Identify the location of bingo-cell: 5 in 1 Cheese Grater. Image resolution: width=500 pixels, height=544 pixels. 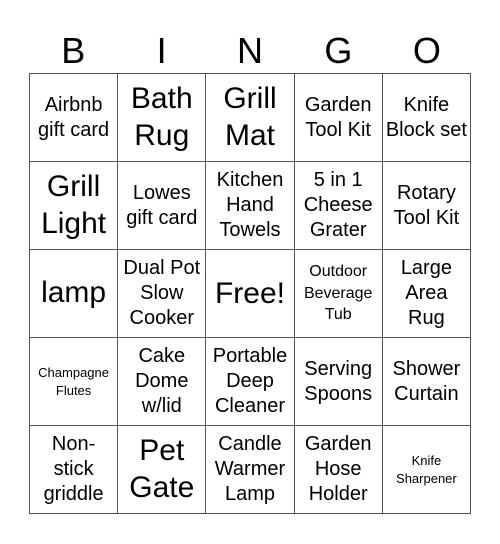
(338, 206).